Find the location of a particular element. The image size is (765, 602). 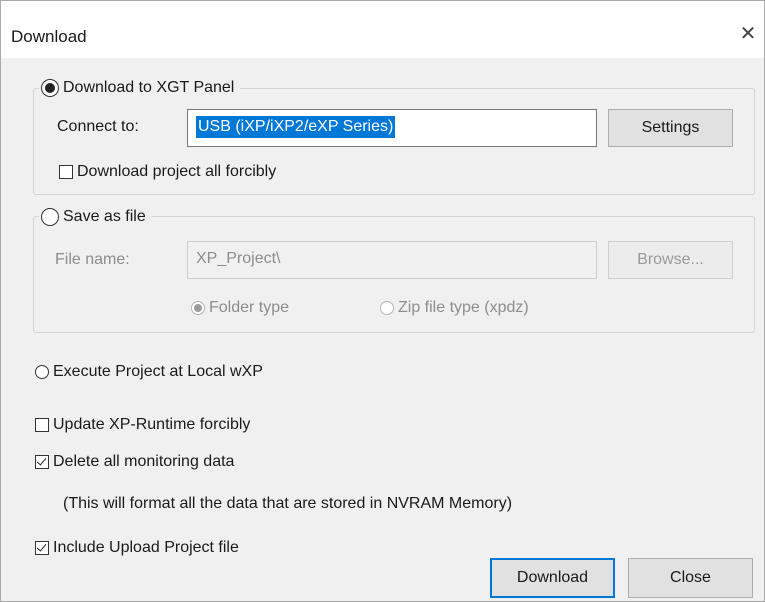

file-name-value: XP_Project\ is located at coordinates (238, 258).